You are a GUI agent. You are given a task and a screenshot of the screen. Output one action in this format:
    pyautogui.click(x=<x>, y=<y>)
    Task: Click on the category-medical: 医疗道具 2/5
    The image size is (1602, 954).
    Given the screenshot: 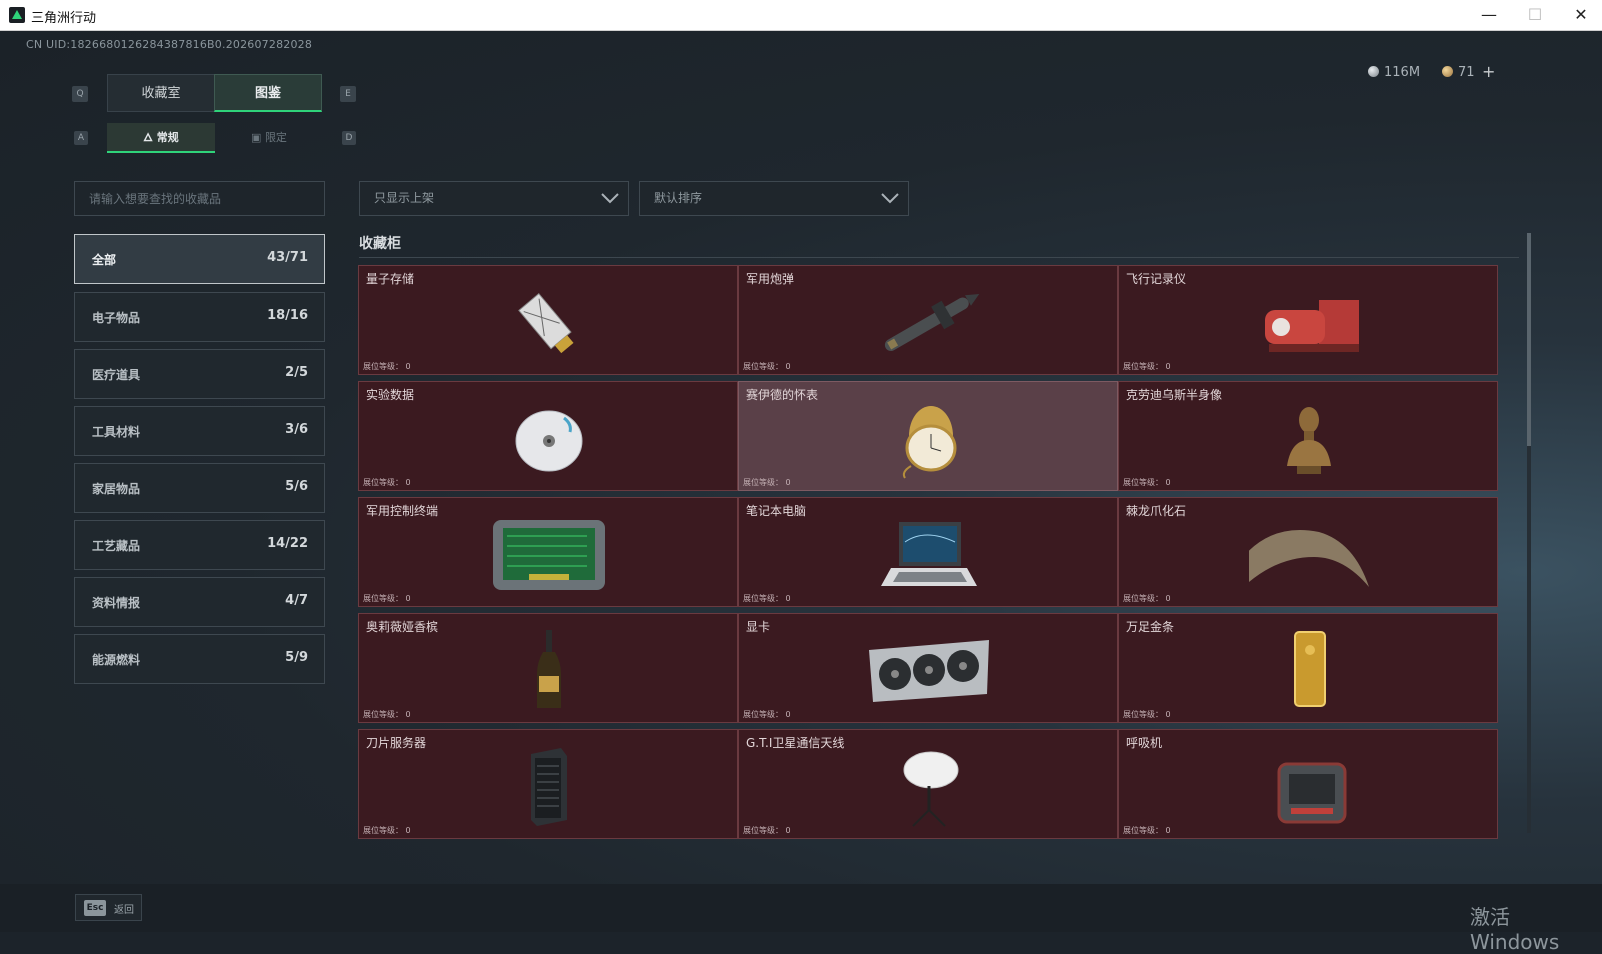 What is the action you would take?
    pyautogui.click(x=199, y=374)
    